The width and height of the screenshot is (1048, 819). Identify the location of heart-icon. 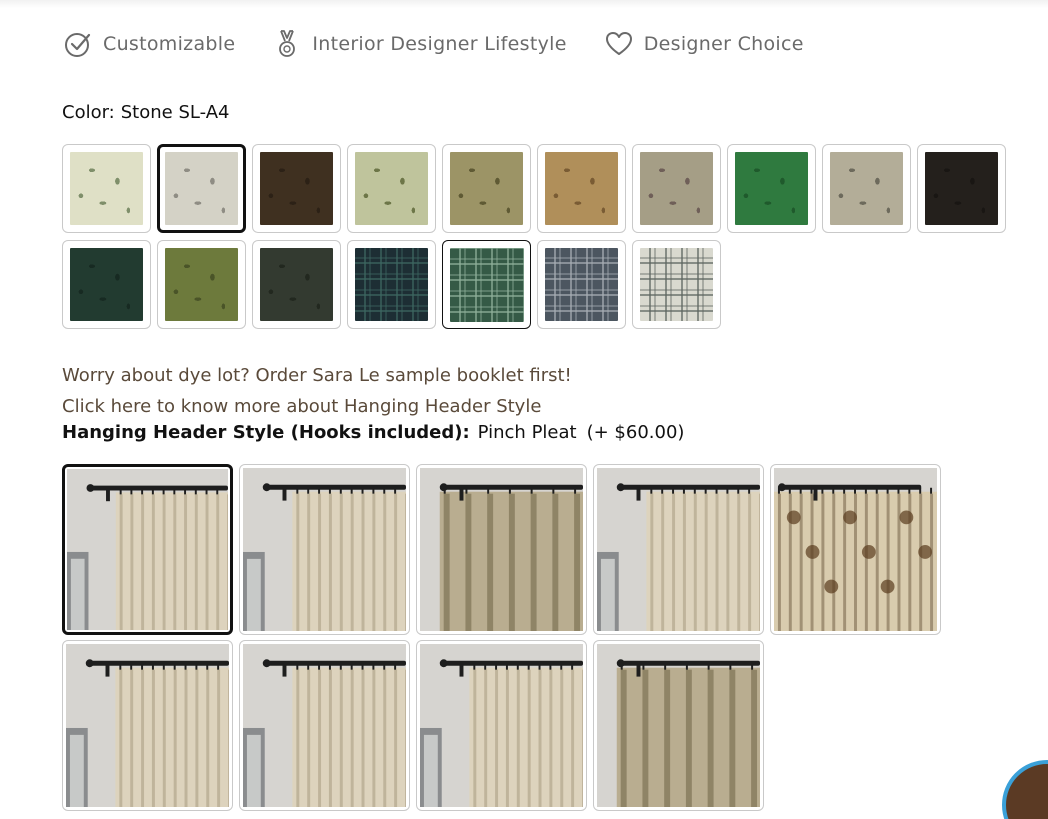
(619, 44).